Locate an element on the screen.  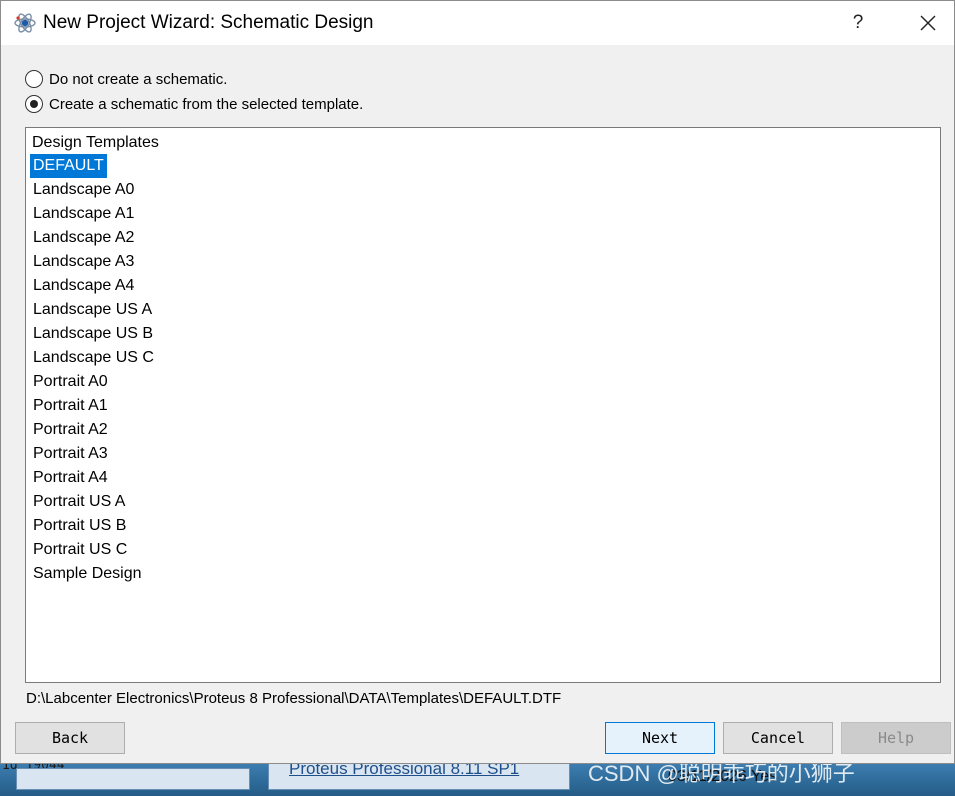
list-item: Landscape US B is located at coordinates (93, 334).